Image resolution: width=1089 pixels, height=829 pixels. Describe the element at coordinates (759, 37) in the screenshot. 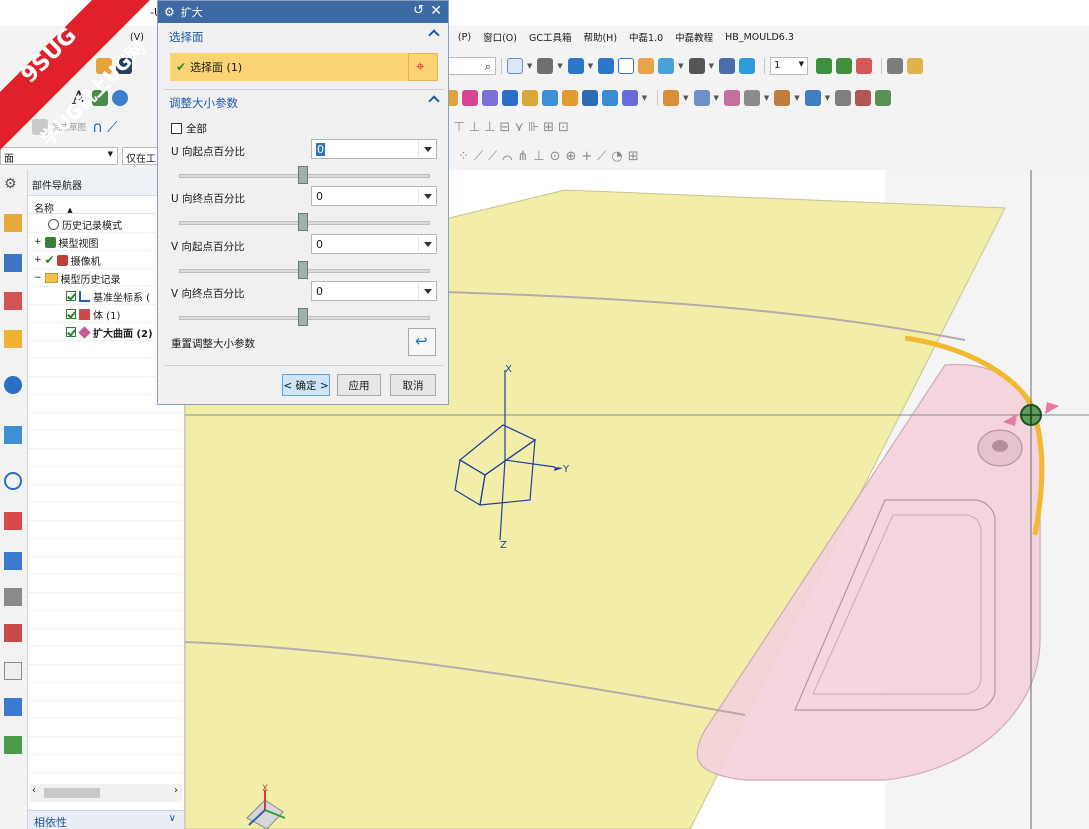

I see `menu-hb-mould: HB_MOULD6.3` at that location.